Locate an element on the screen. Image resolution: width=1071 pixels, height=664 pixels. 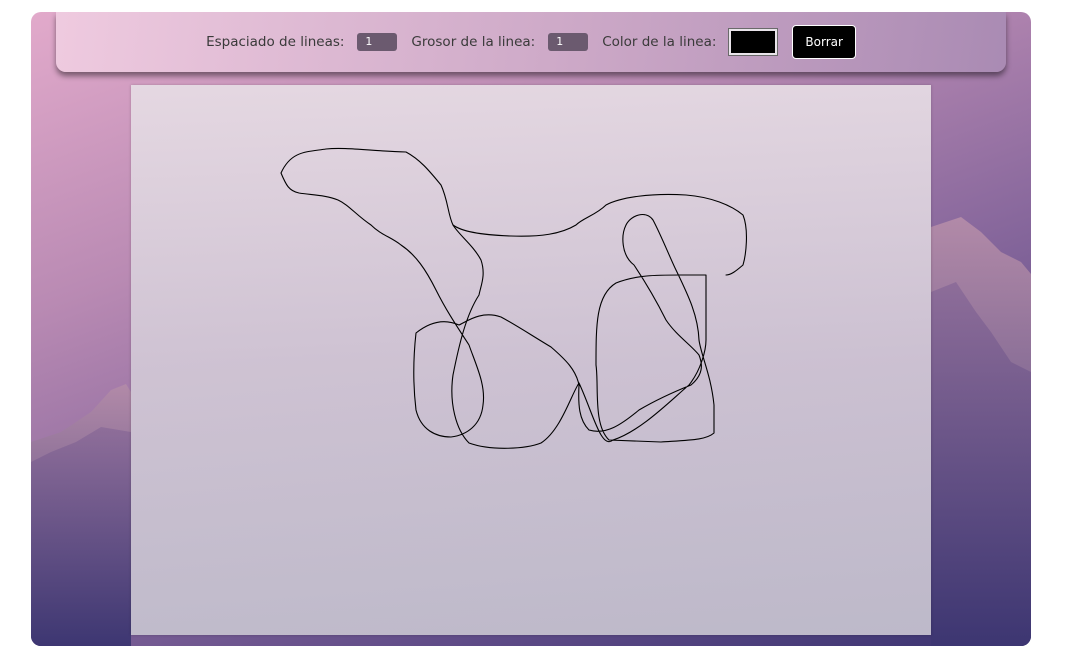
clear-button: Borrar is located at coordinates (824, 42).